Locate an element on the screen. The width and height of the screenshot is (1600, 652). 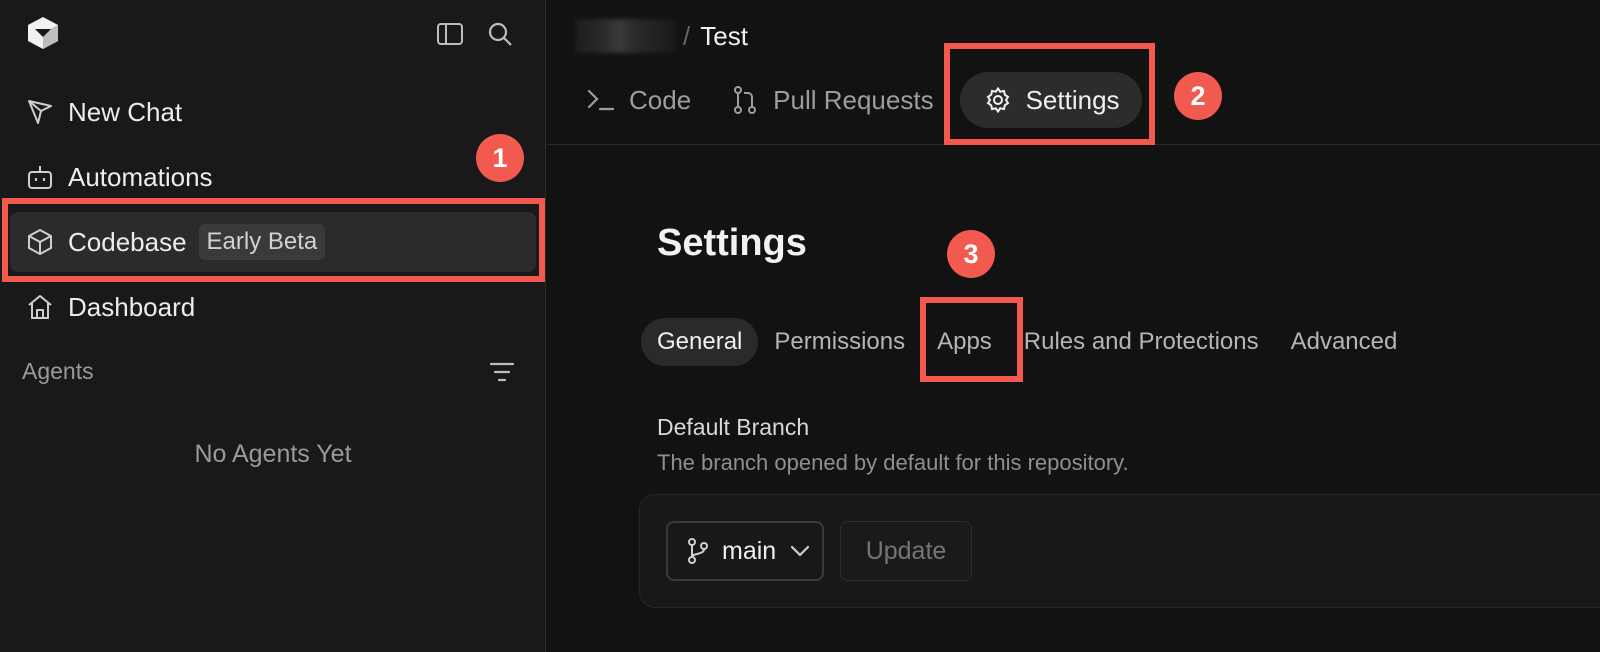
sidebar-item-label: Automations is located at coordinates (140, 176).